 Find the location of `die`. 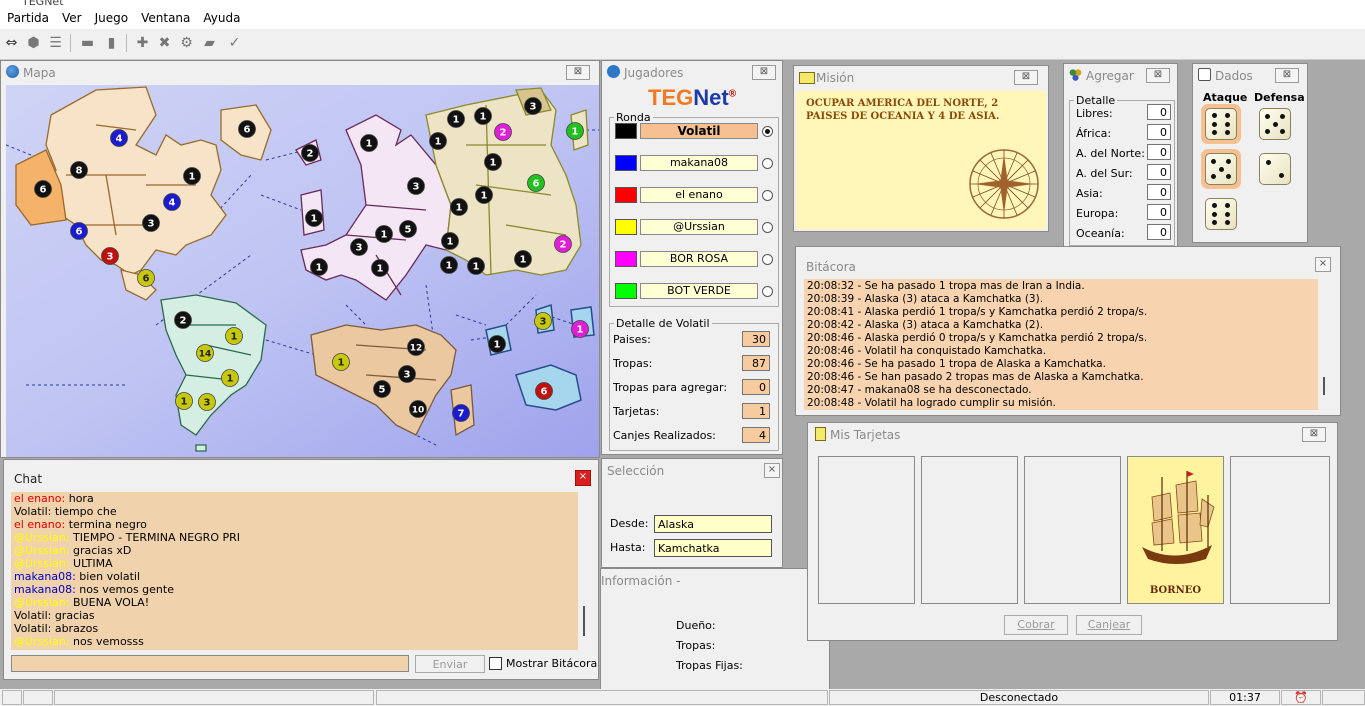

die is located at coordinates (1275, 169).